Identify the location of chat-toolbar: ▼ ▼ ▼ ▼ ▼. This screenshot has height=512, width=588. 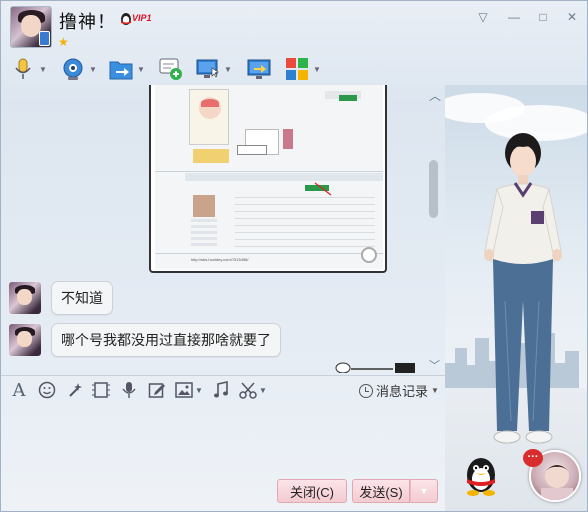
(294, 69).